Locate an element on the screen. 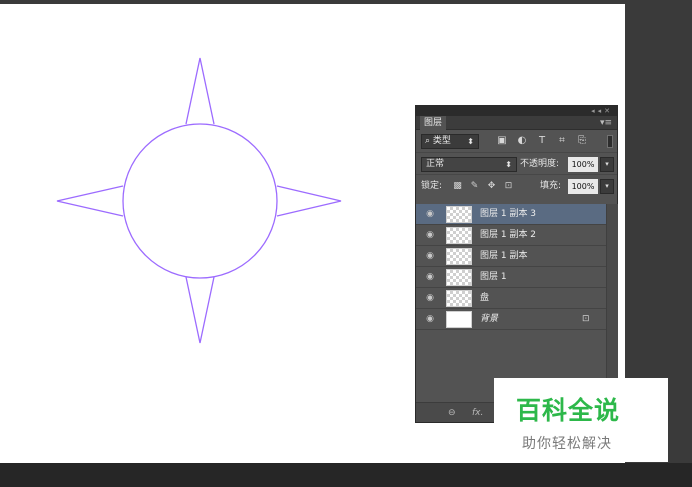 This screenshot has width=692, height=487. panel-tab-row: 图层 ▾≡ is located at coordinates (516, 123).